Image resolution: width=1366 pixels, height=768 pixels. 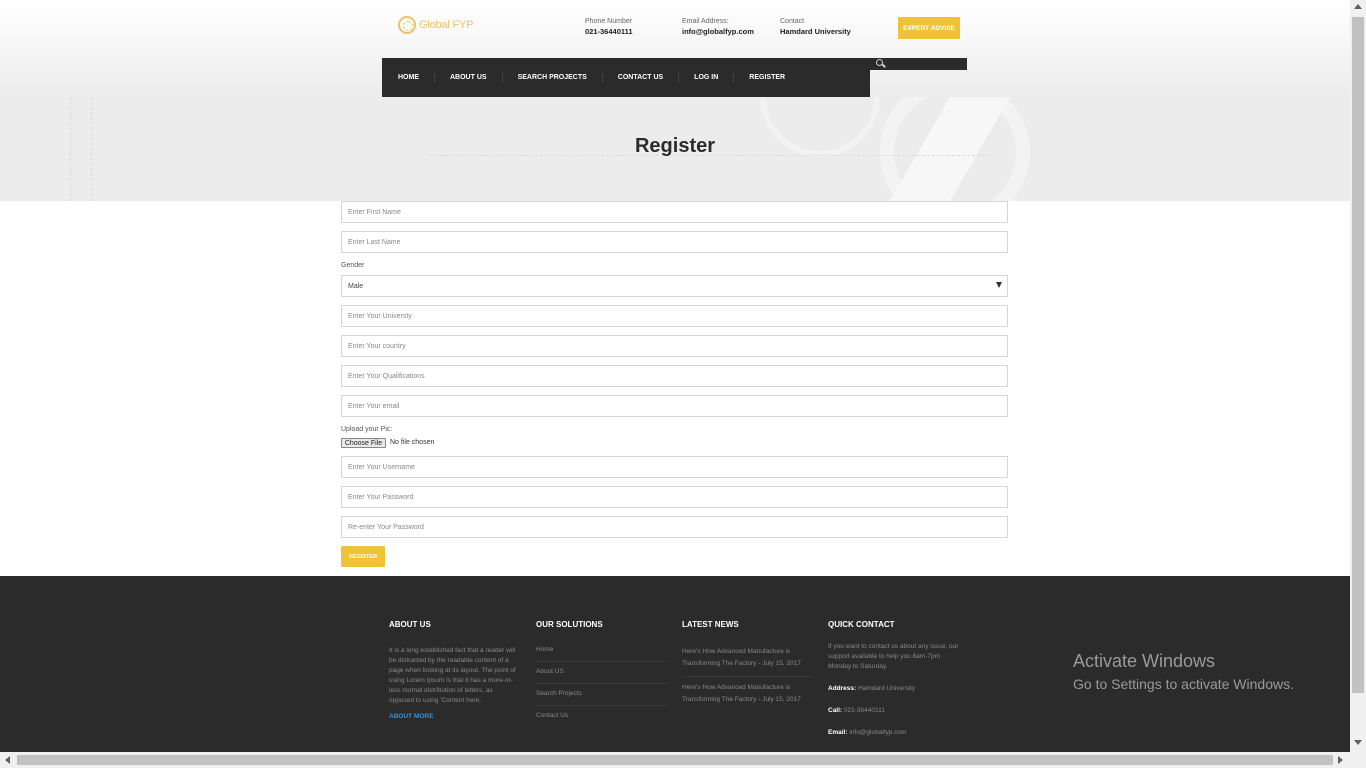 What do you see at coordinates (1358, 6) in the screenshot?
I see `scroll-up-arrow-icon` at bounding box center [1358, 6].